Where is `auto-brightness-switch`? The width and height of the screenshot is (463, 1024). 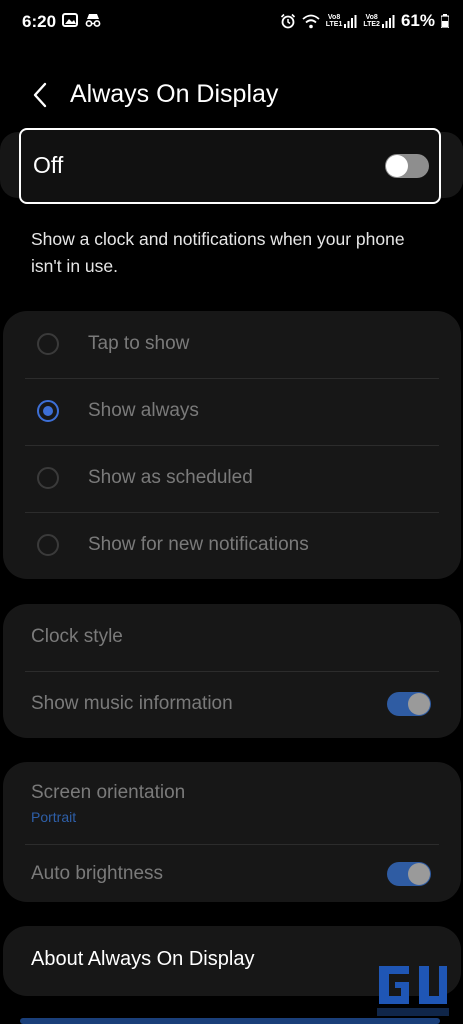 auto-brightness-switch is located at coordinates (409, 874).